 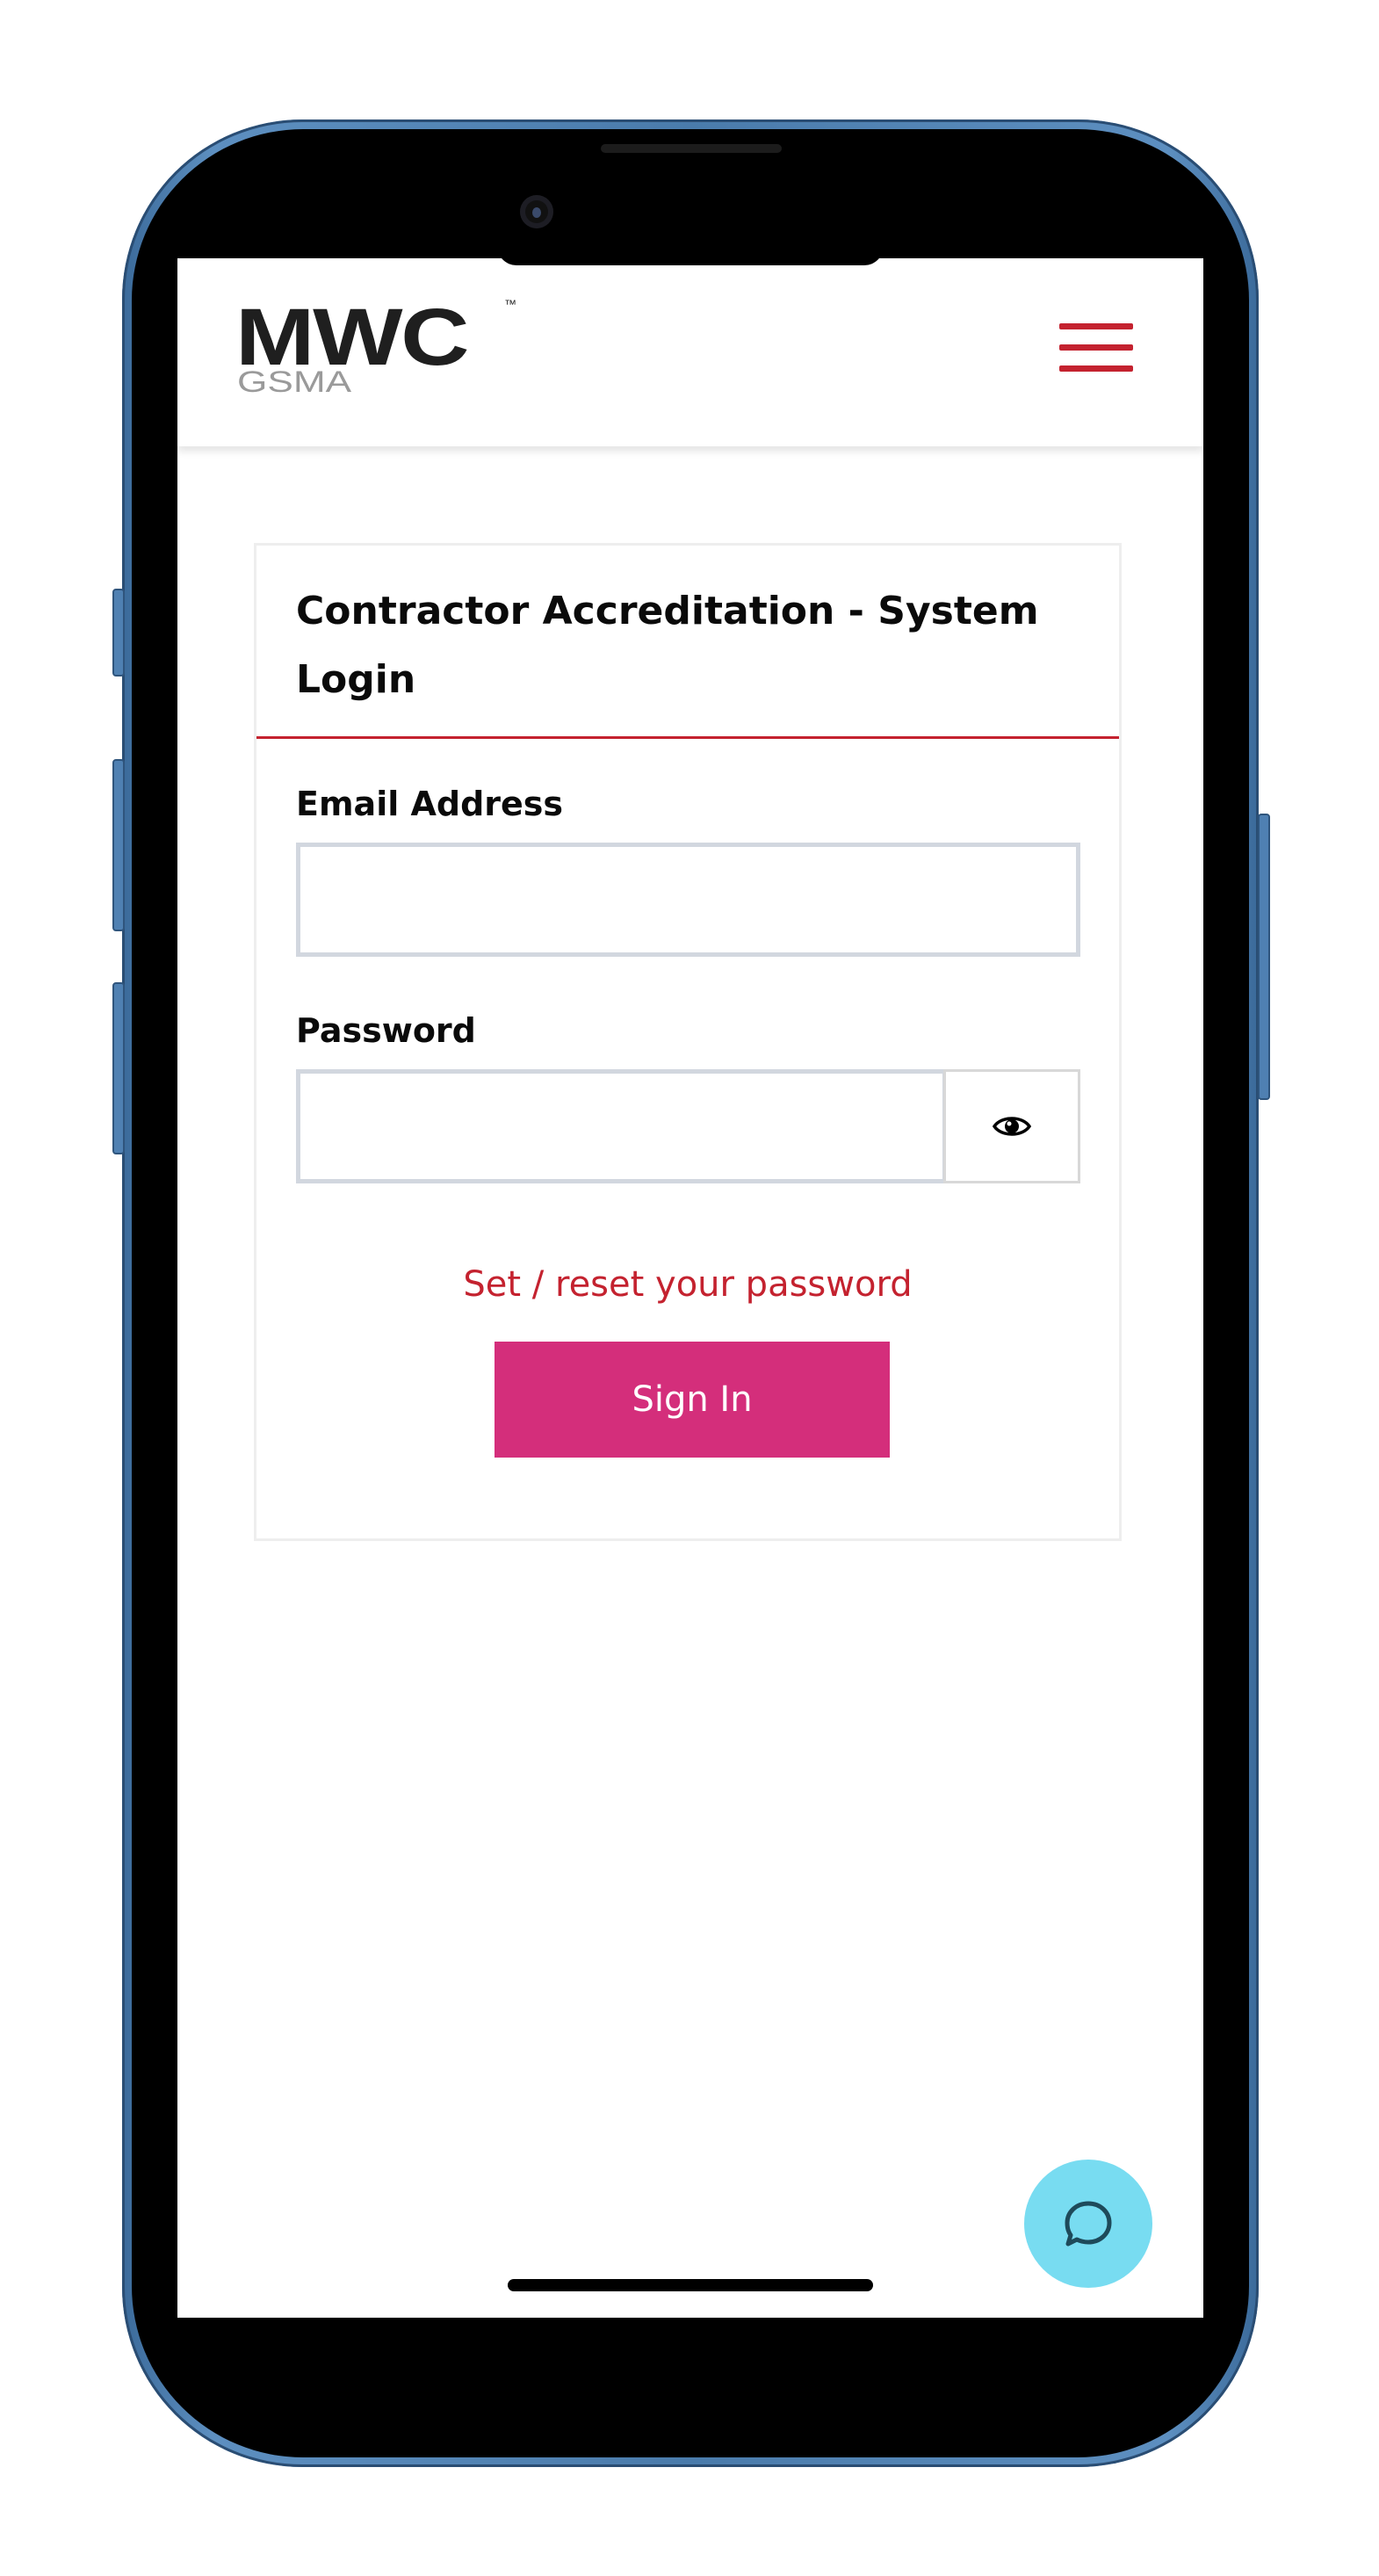 What do you see at coordinates (510, 304) in the screenshot?
I see `logo-trademark: ™` at bounding box center [510, 304].